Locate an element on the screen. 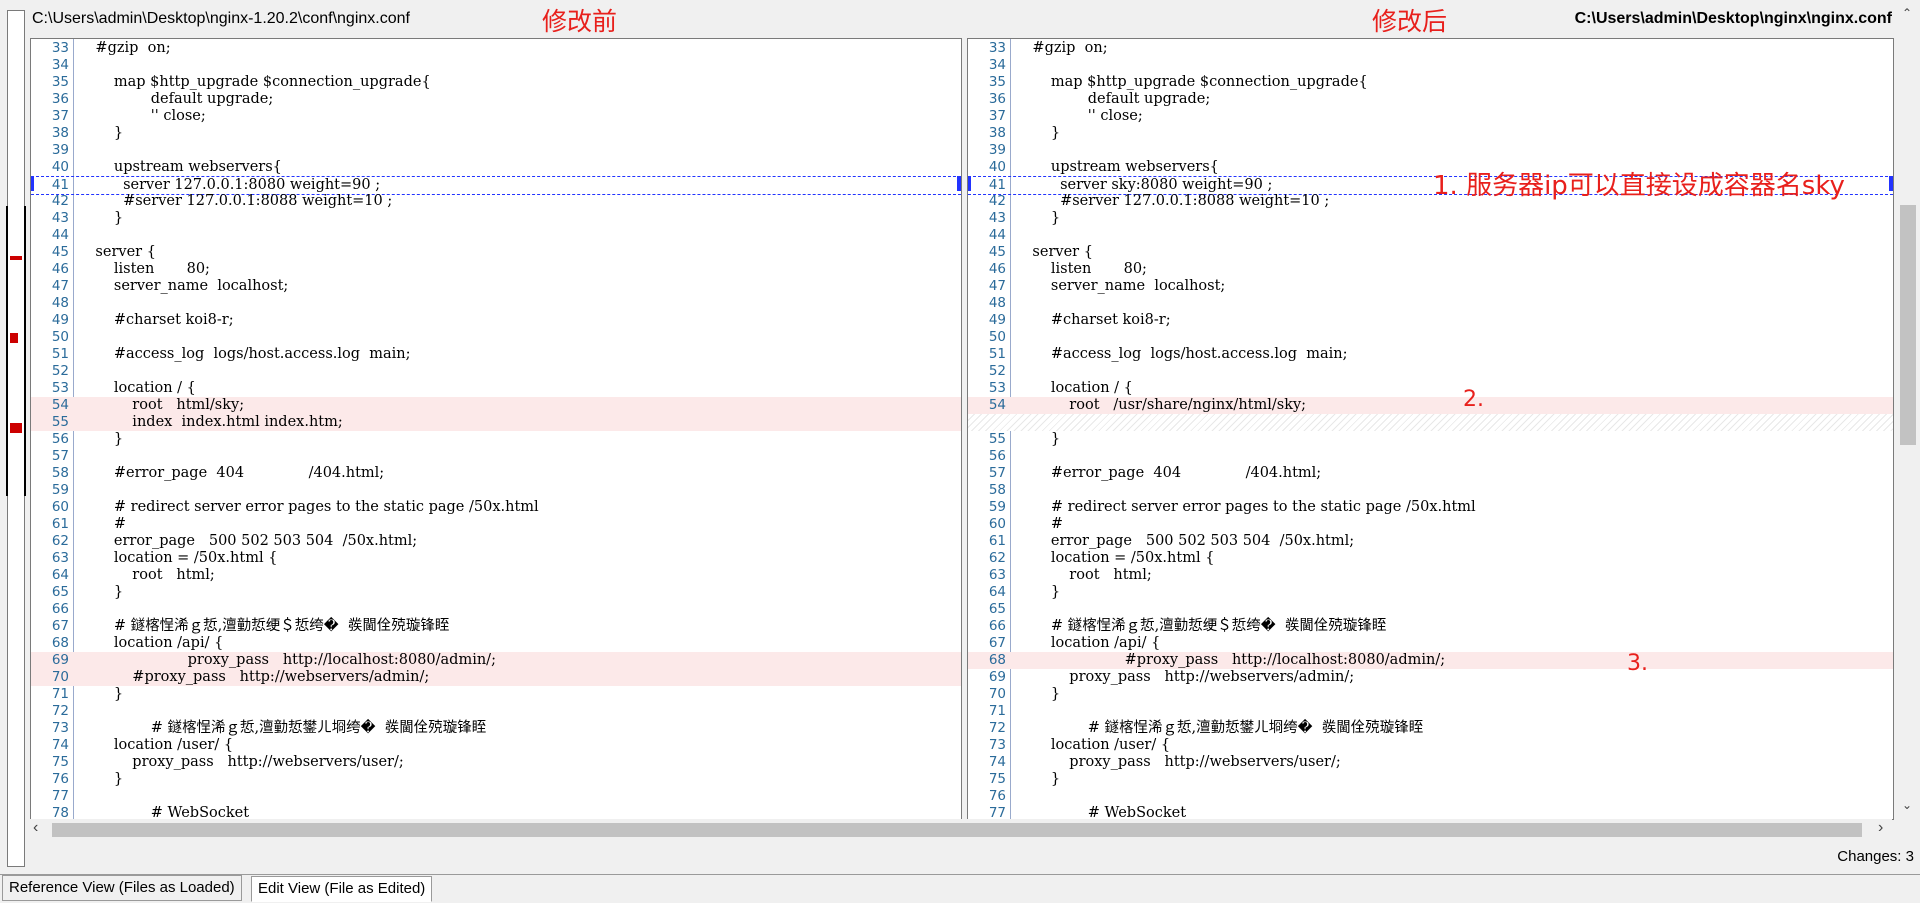 The width and height of the screenshot is (1920, 903). code-line: 34 is located at coordinates (496, 65).